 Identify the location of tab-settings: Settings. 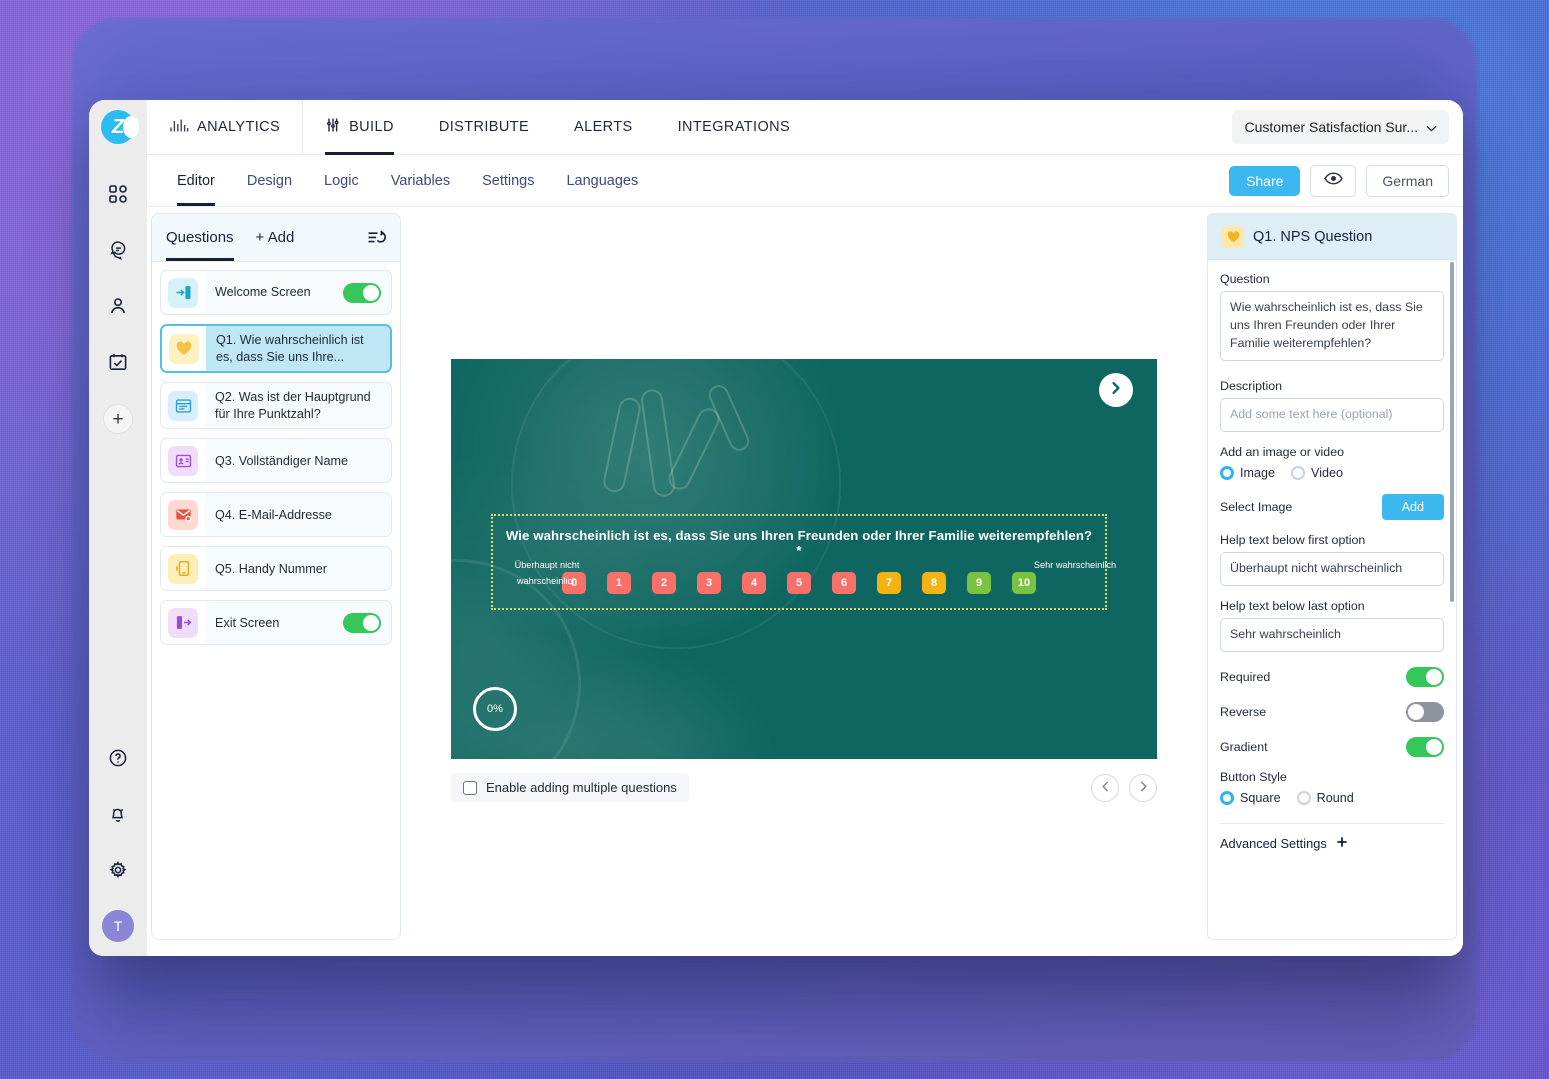
(508, 180).